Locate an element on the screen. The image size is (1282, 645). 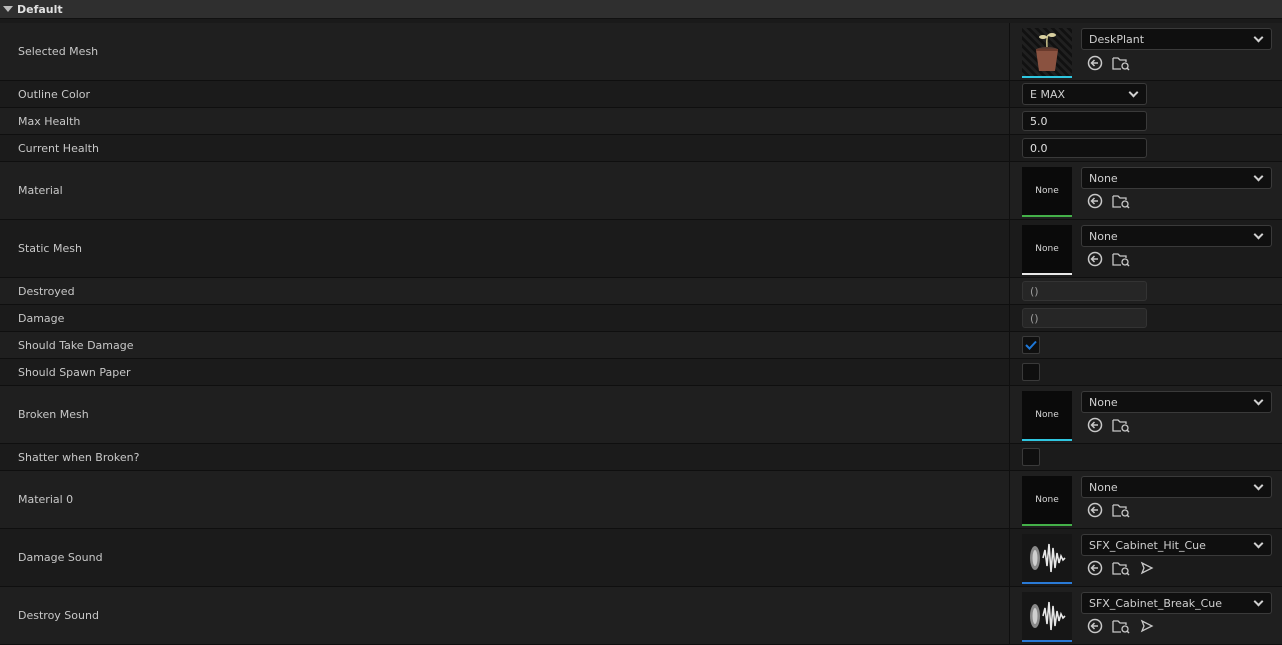
property-row-destroyed: Destroyed () is located at coordinates (641, 291).